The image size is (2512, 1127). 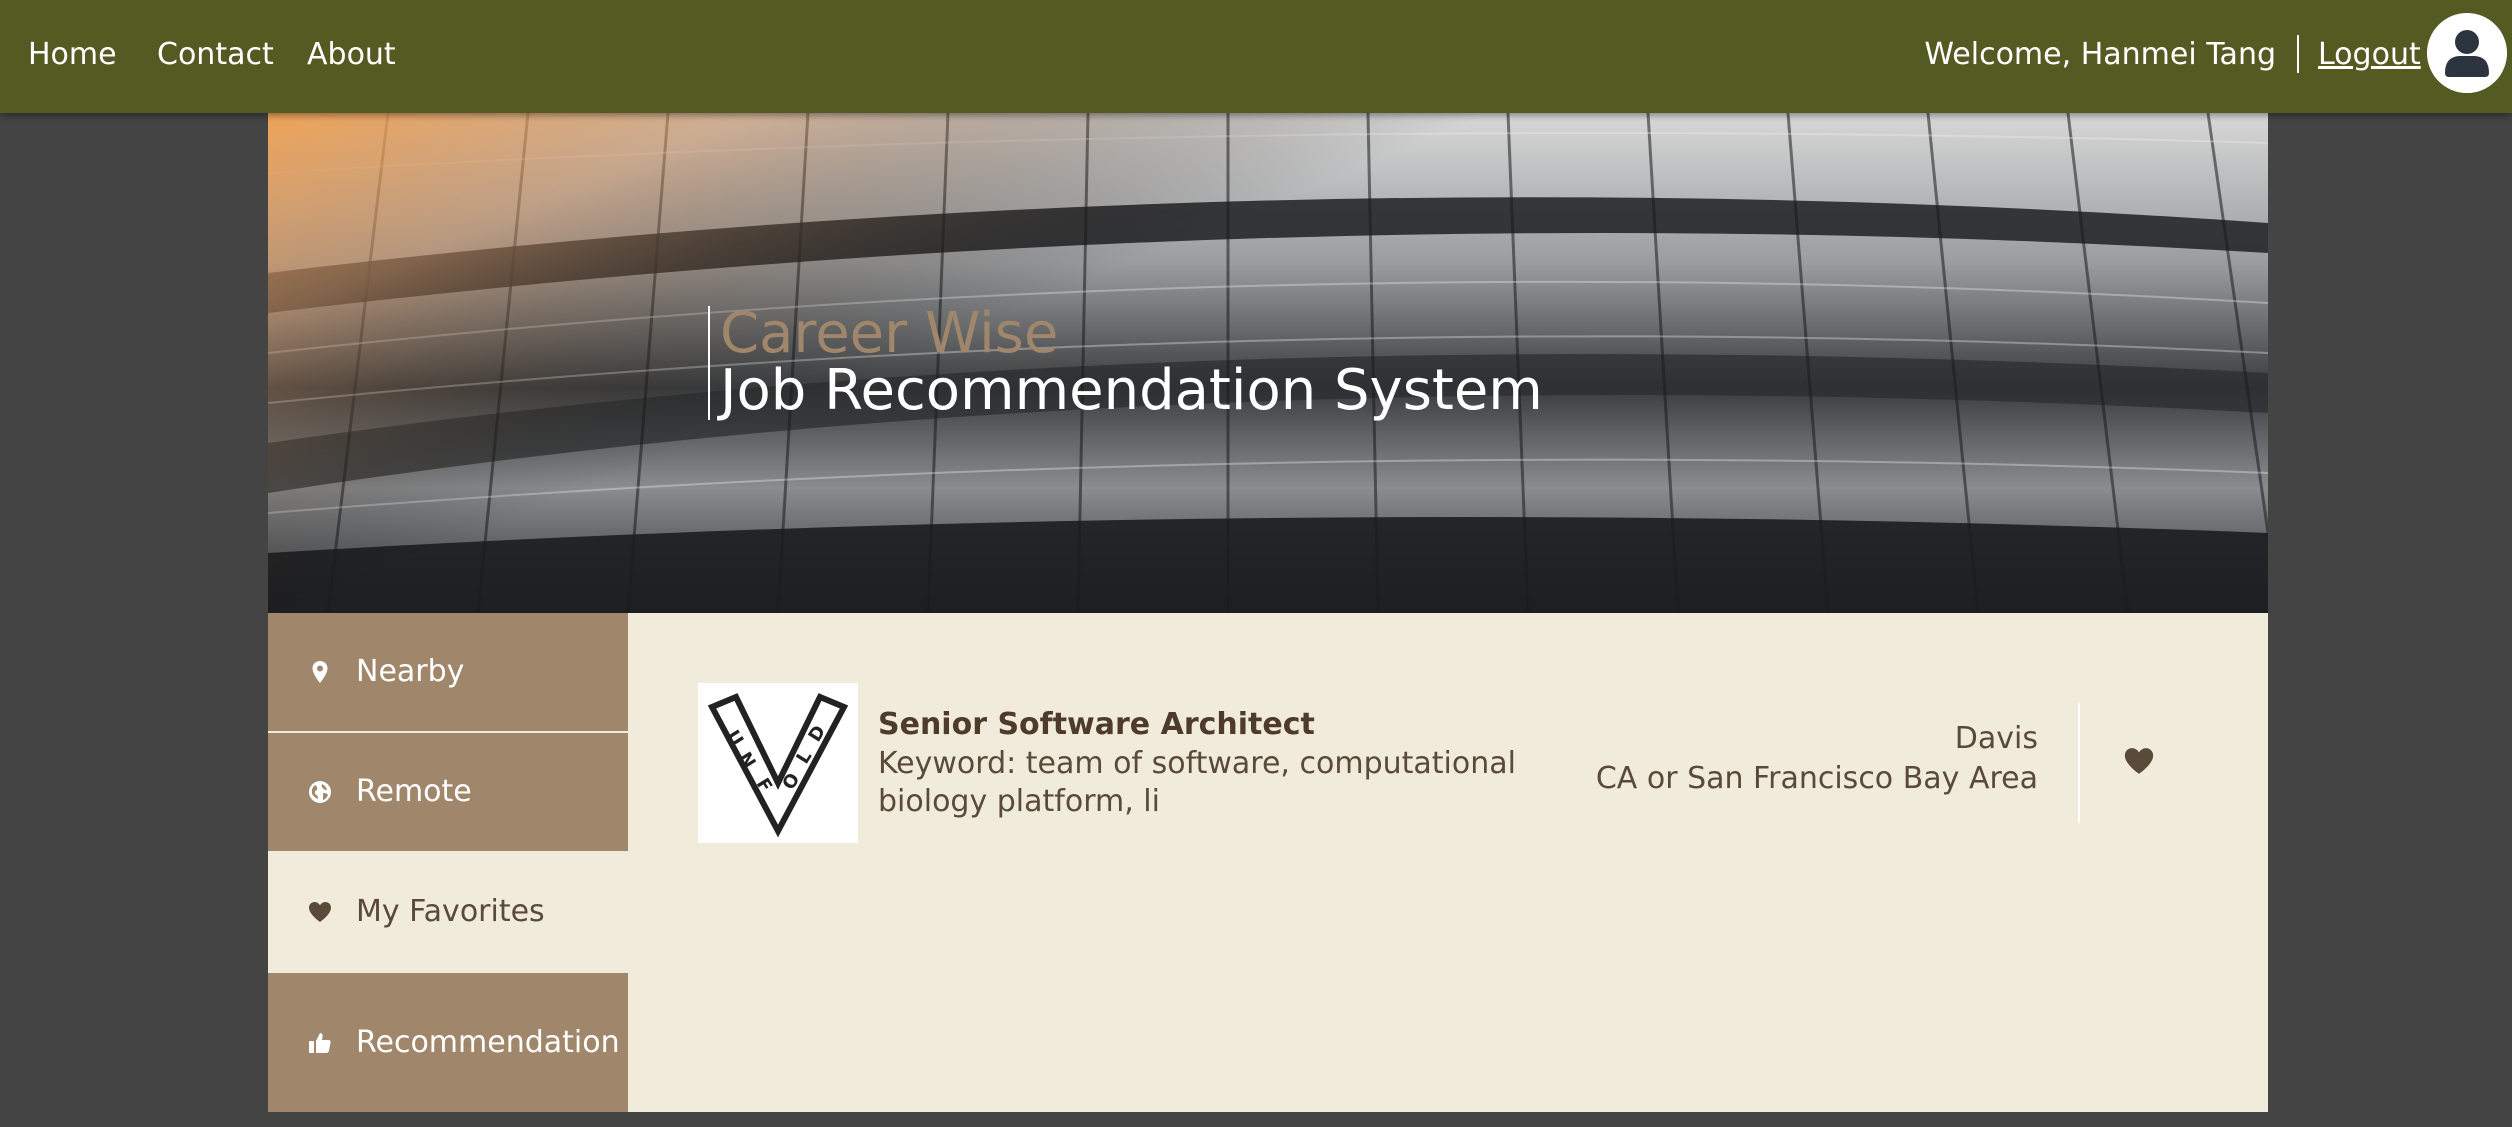 What do you see at coordinates (410, 671) in the screenshot?
I see `sidebar-item-label: Nearby` at bounding box center [410, 671].